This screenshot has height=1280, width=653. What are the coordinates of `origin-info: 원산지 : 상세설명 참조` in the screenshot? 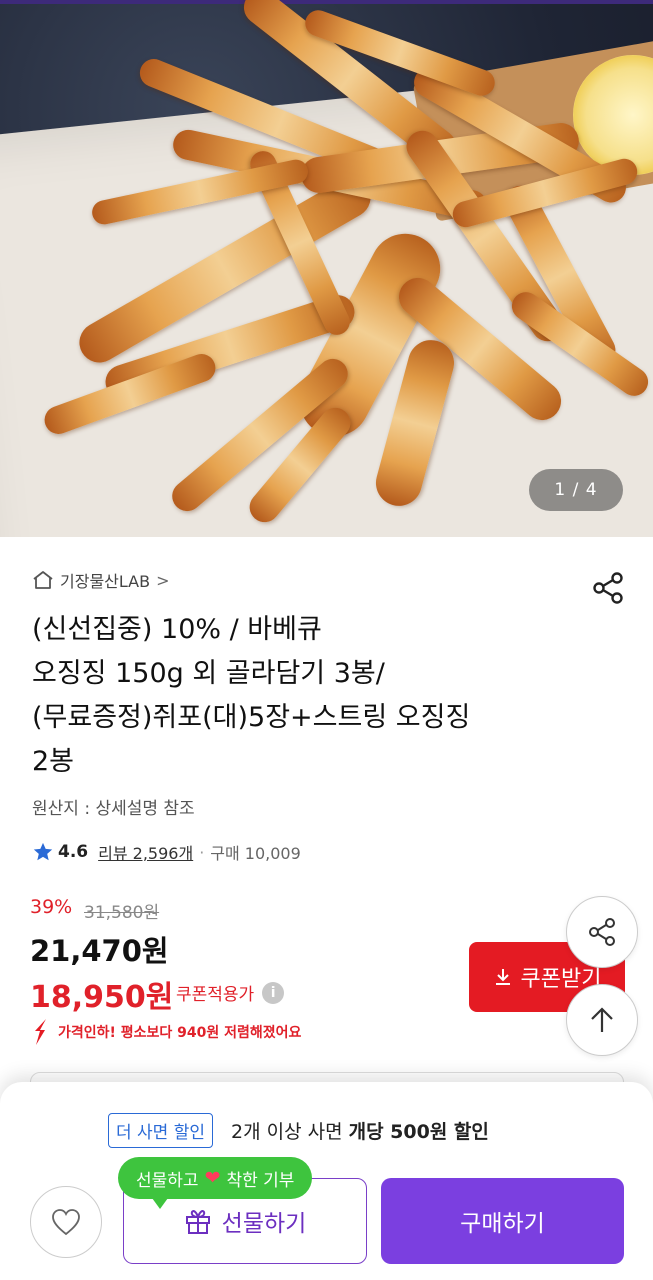 It's located at (113, 809).